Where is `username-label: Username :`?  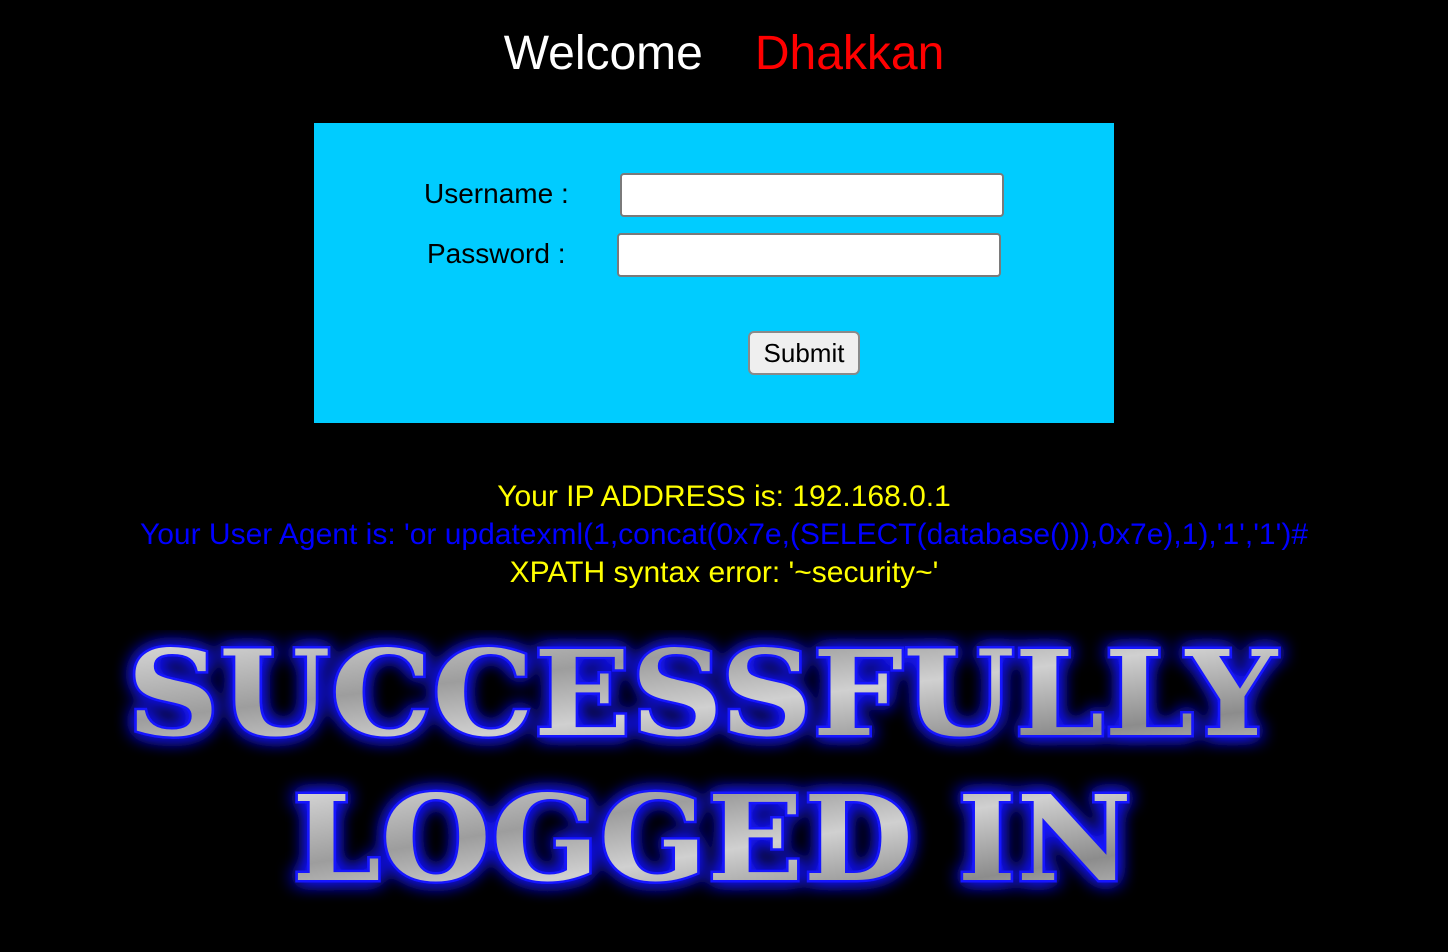 username-label: Username : is located at coordinates (496, 193).